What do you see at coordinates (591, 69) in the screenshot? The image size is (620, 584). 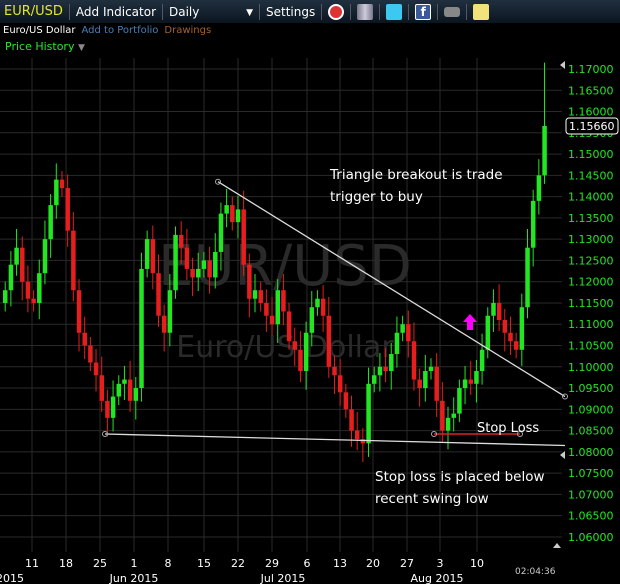 I see `y-tick-label: 1.17000` at bounding box center [591, 69].